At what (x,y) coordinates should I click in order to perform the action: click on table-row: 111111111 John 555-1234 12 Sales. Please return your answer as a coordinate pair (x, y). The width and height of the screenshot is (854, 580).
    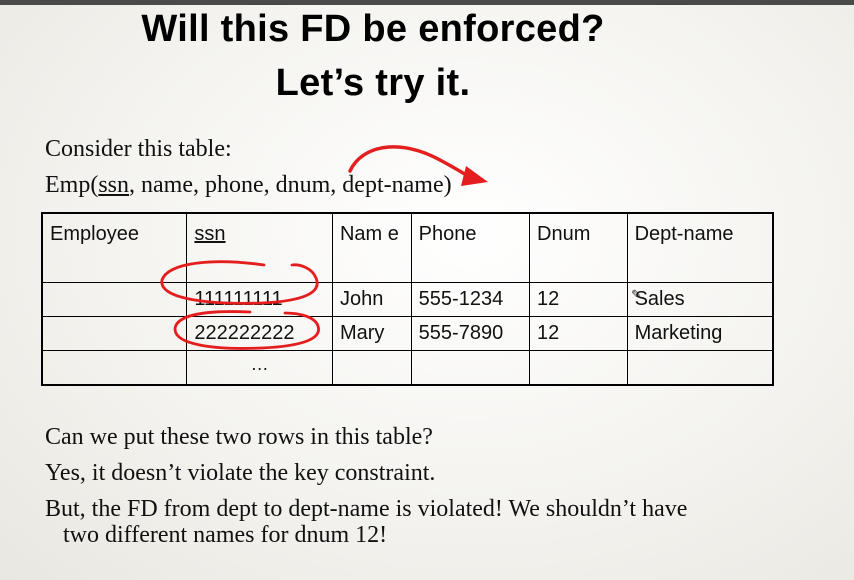
    Looking at the image, I should click on (407, 299).